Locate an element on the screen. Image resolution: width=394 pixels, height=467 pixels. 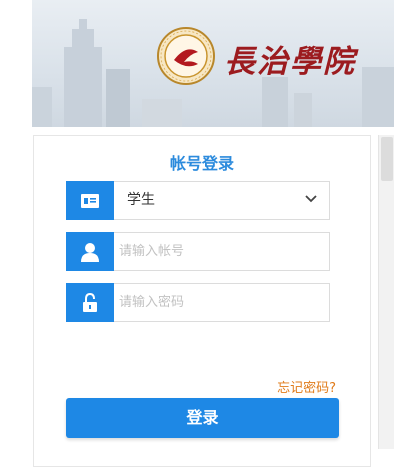
account-placeholder: 请输入帐号 is located at coordinates (152, 251).